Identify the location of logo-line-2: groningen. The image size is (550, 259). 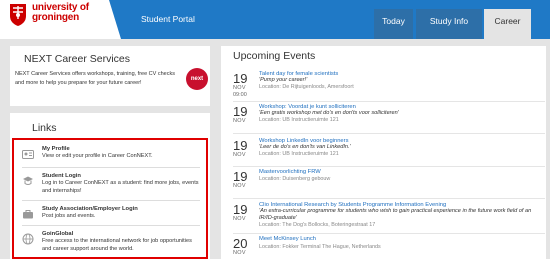
(56, 17).